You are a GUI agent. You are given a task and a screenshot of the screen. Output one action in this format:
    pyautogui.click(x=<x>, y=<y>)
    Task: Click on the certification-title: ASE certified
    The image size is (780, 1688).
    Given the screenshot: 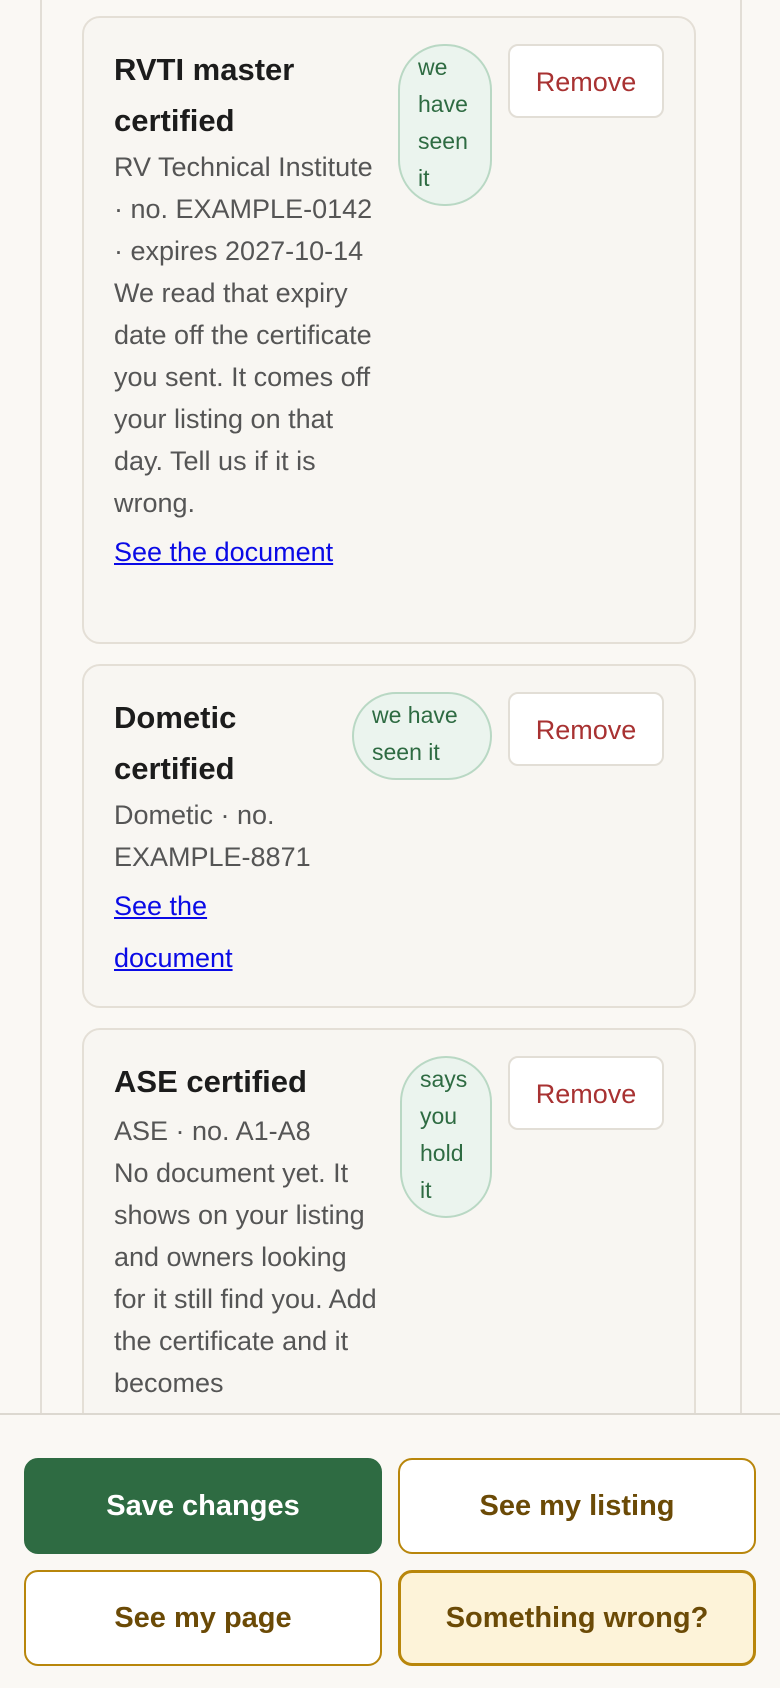 What is the action you would take?
    pyautogui.click(x=210, y=1081)
    